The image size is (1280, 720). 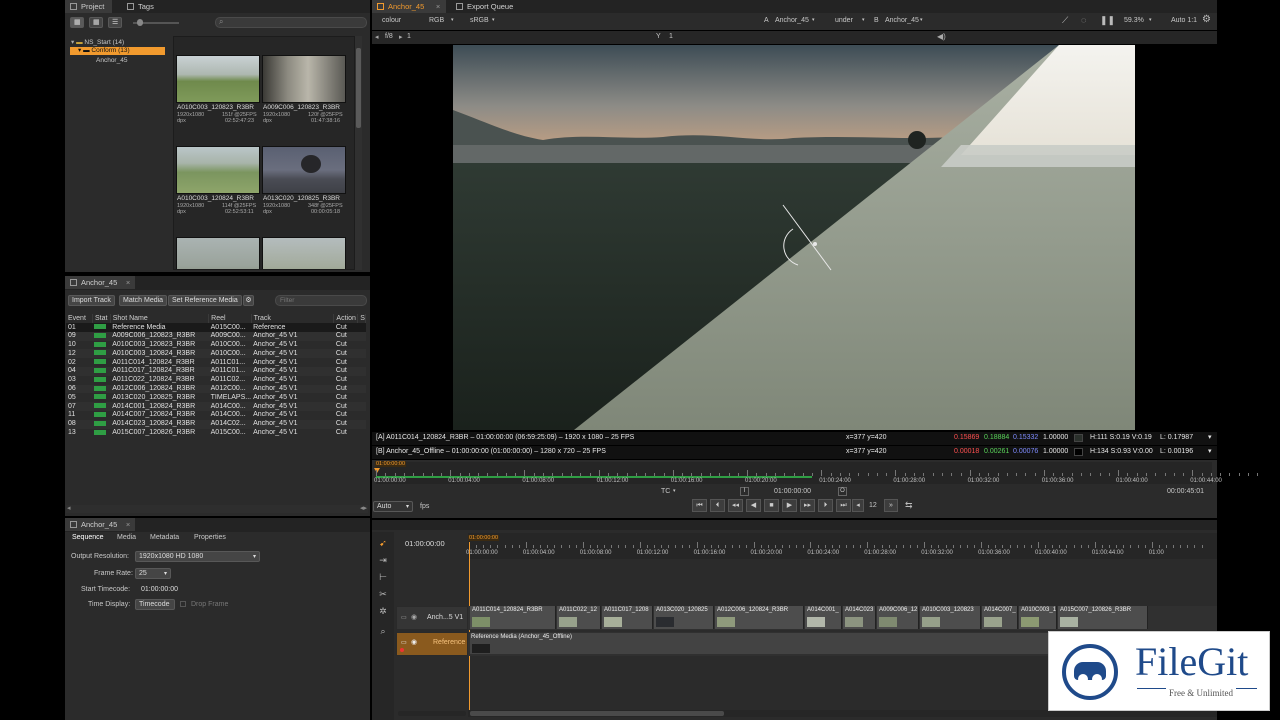 I want to click on wipe-icon: ⟋, so click(x=1065, y=20).